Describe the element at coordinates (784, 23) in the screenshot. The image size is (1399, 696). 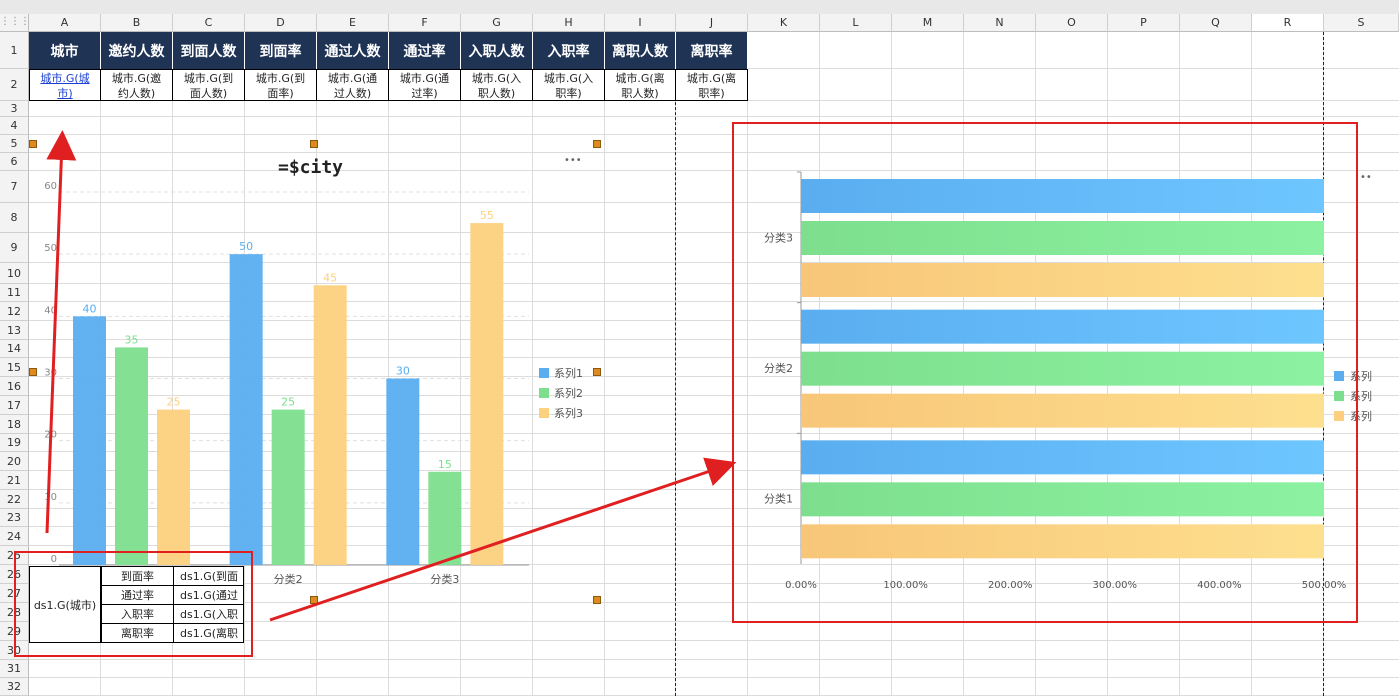
I see `column-header-k: K` at that location.